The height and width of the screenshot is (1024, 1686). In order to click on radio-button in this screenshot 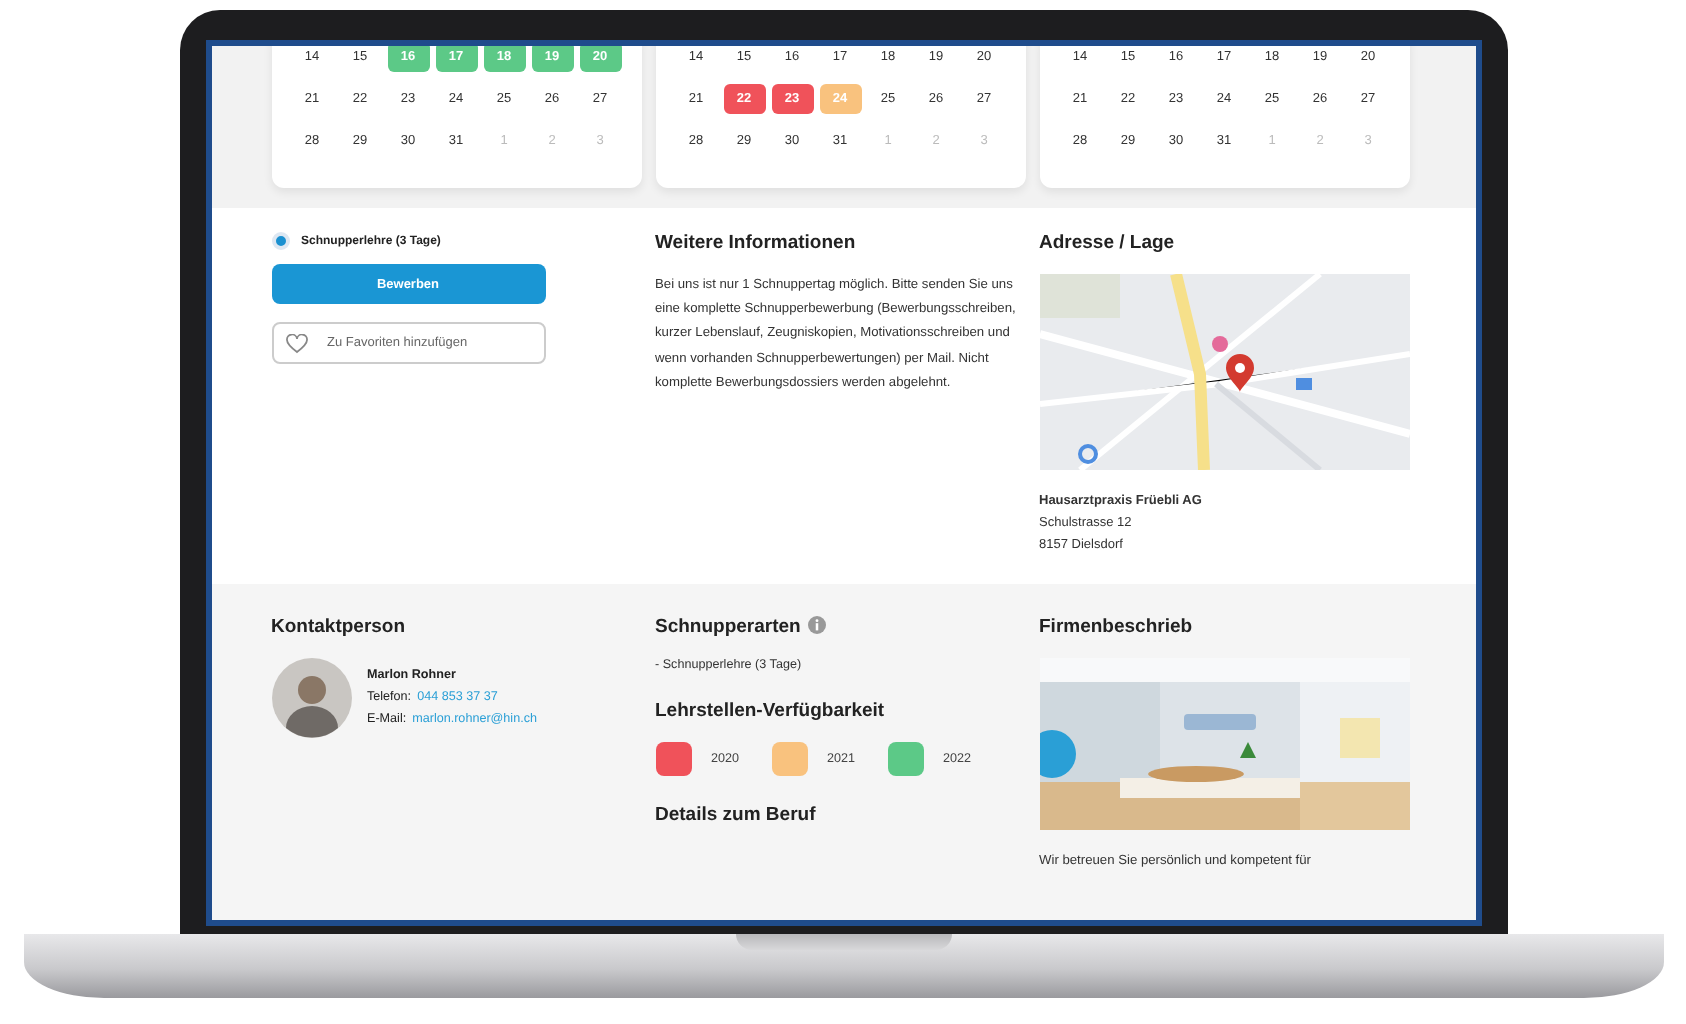, I will do `click(280, 241)`.